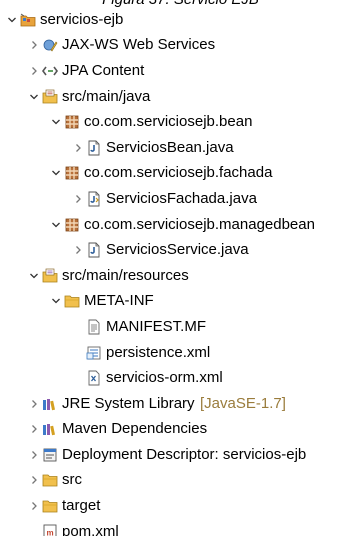 This screenshot has width=361, height=536. Describe the element at coordinates (180, 506) in the screenshot. I see `tree-item-target: target` at that location.